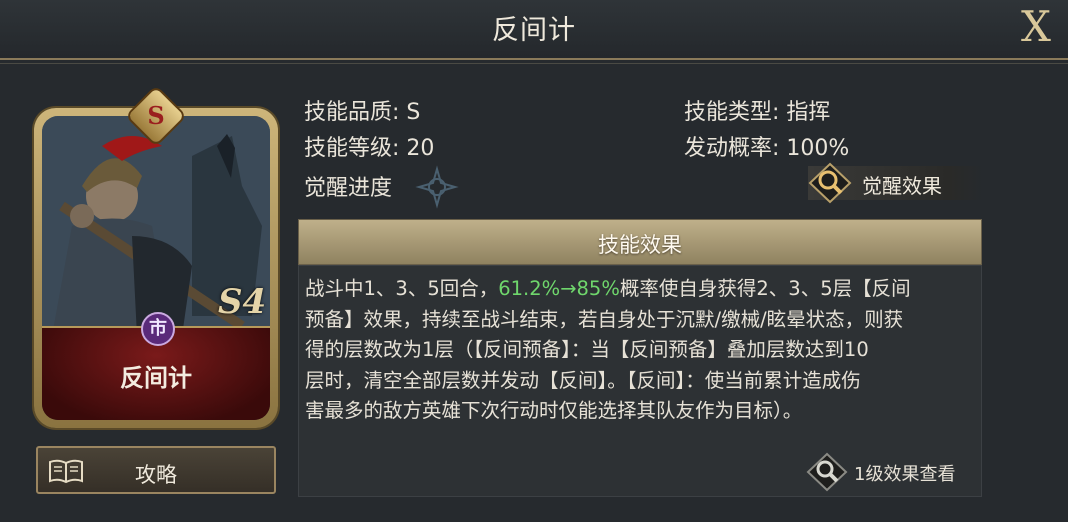  I want to click on grade-s-badge: S, so click(156, 116).